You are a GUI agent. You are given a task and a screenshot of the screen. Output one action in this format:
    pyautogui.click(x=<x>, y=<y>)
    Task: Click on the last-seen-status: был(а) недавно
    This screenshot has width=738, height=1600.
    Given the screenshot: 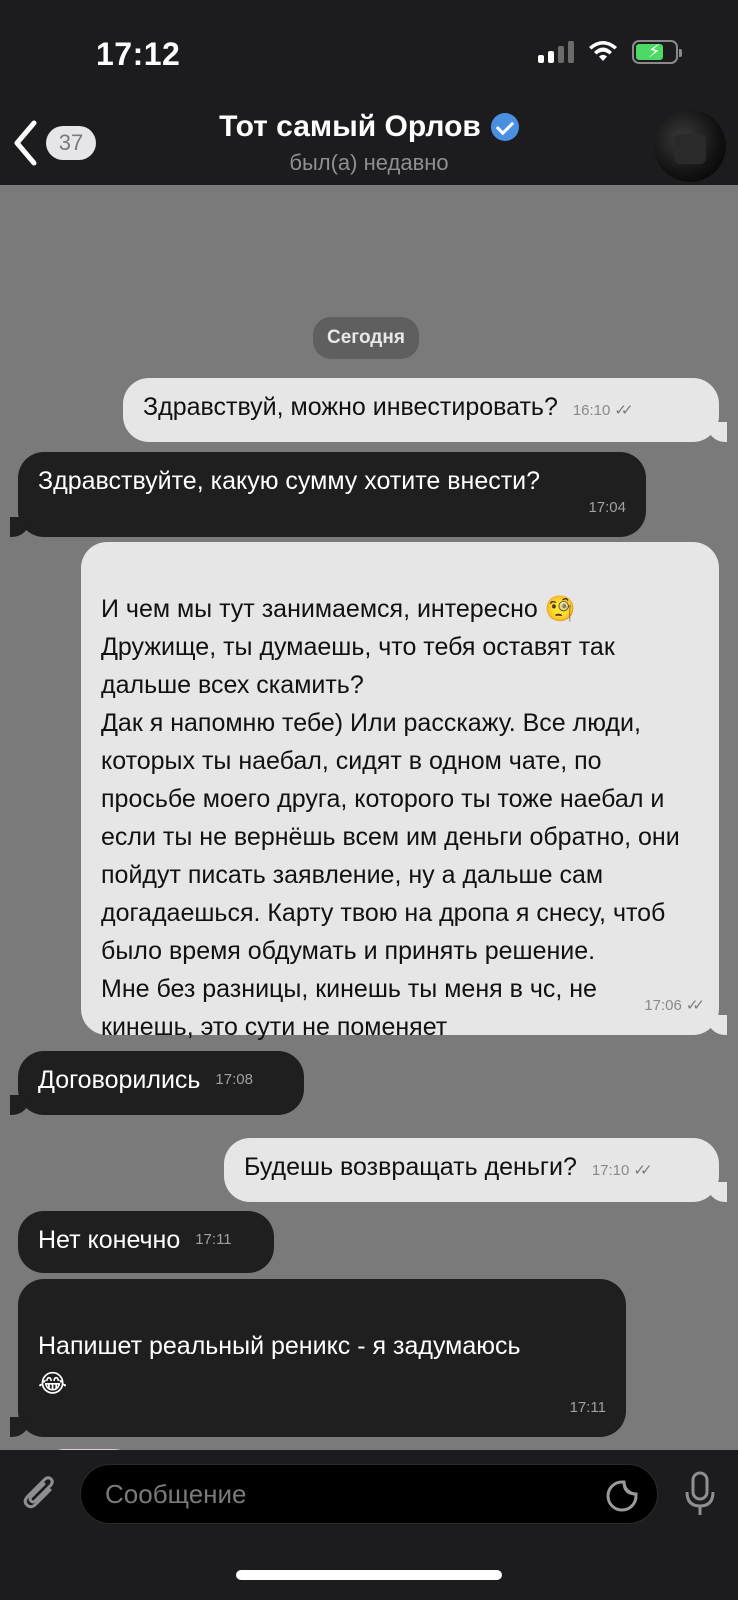 What is the action you would take?
    pyautogui.click(x=369, y=162)
    